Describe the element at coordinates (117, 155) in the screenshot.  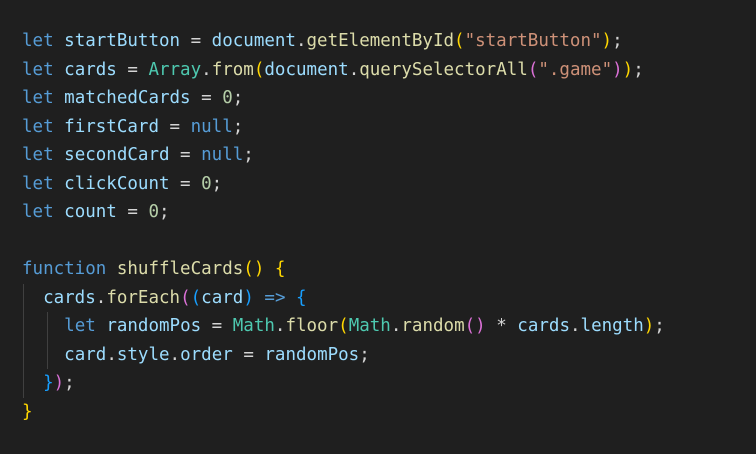
I see `variable-name: secondCard` at that location.